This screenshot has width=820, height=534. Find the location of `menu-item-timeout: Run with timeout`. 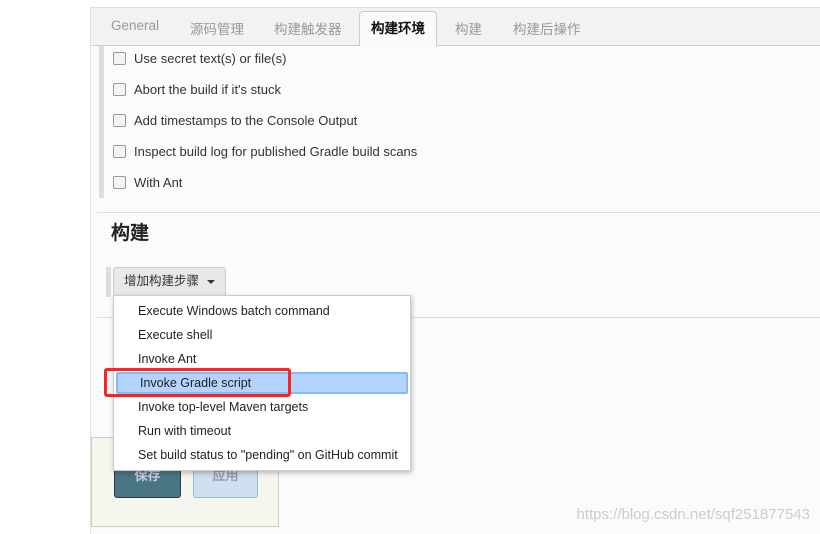

menu-item-timeout: Run with timeout is located at coordinates (262, 431).